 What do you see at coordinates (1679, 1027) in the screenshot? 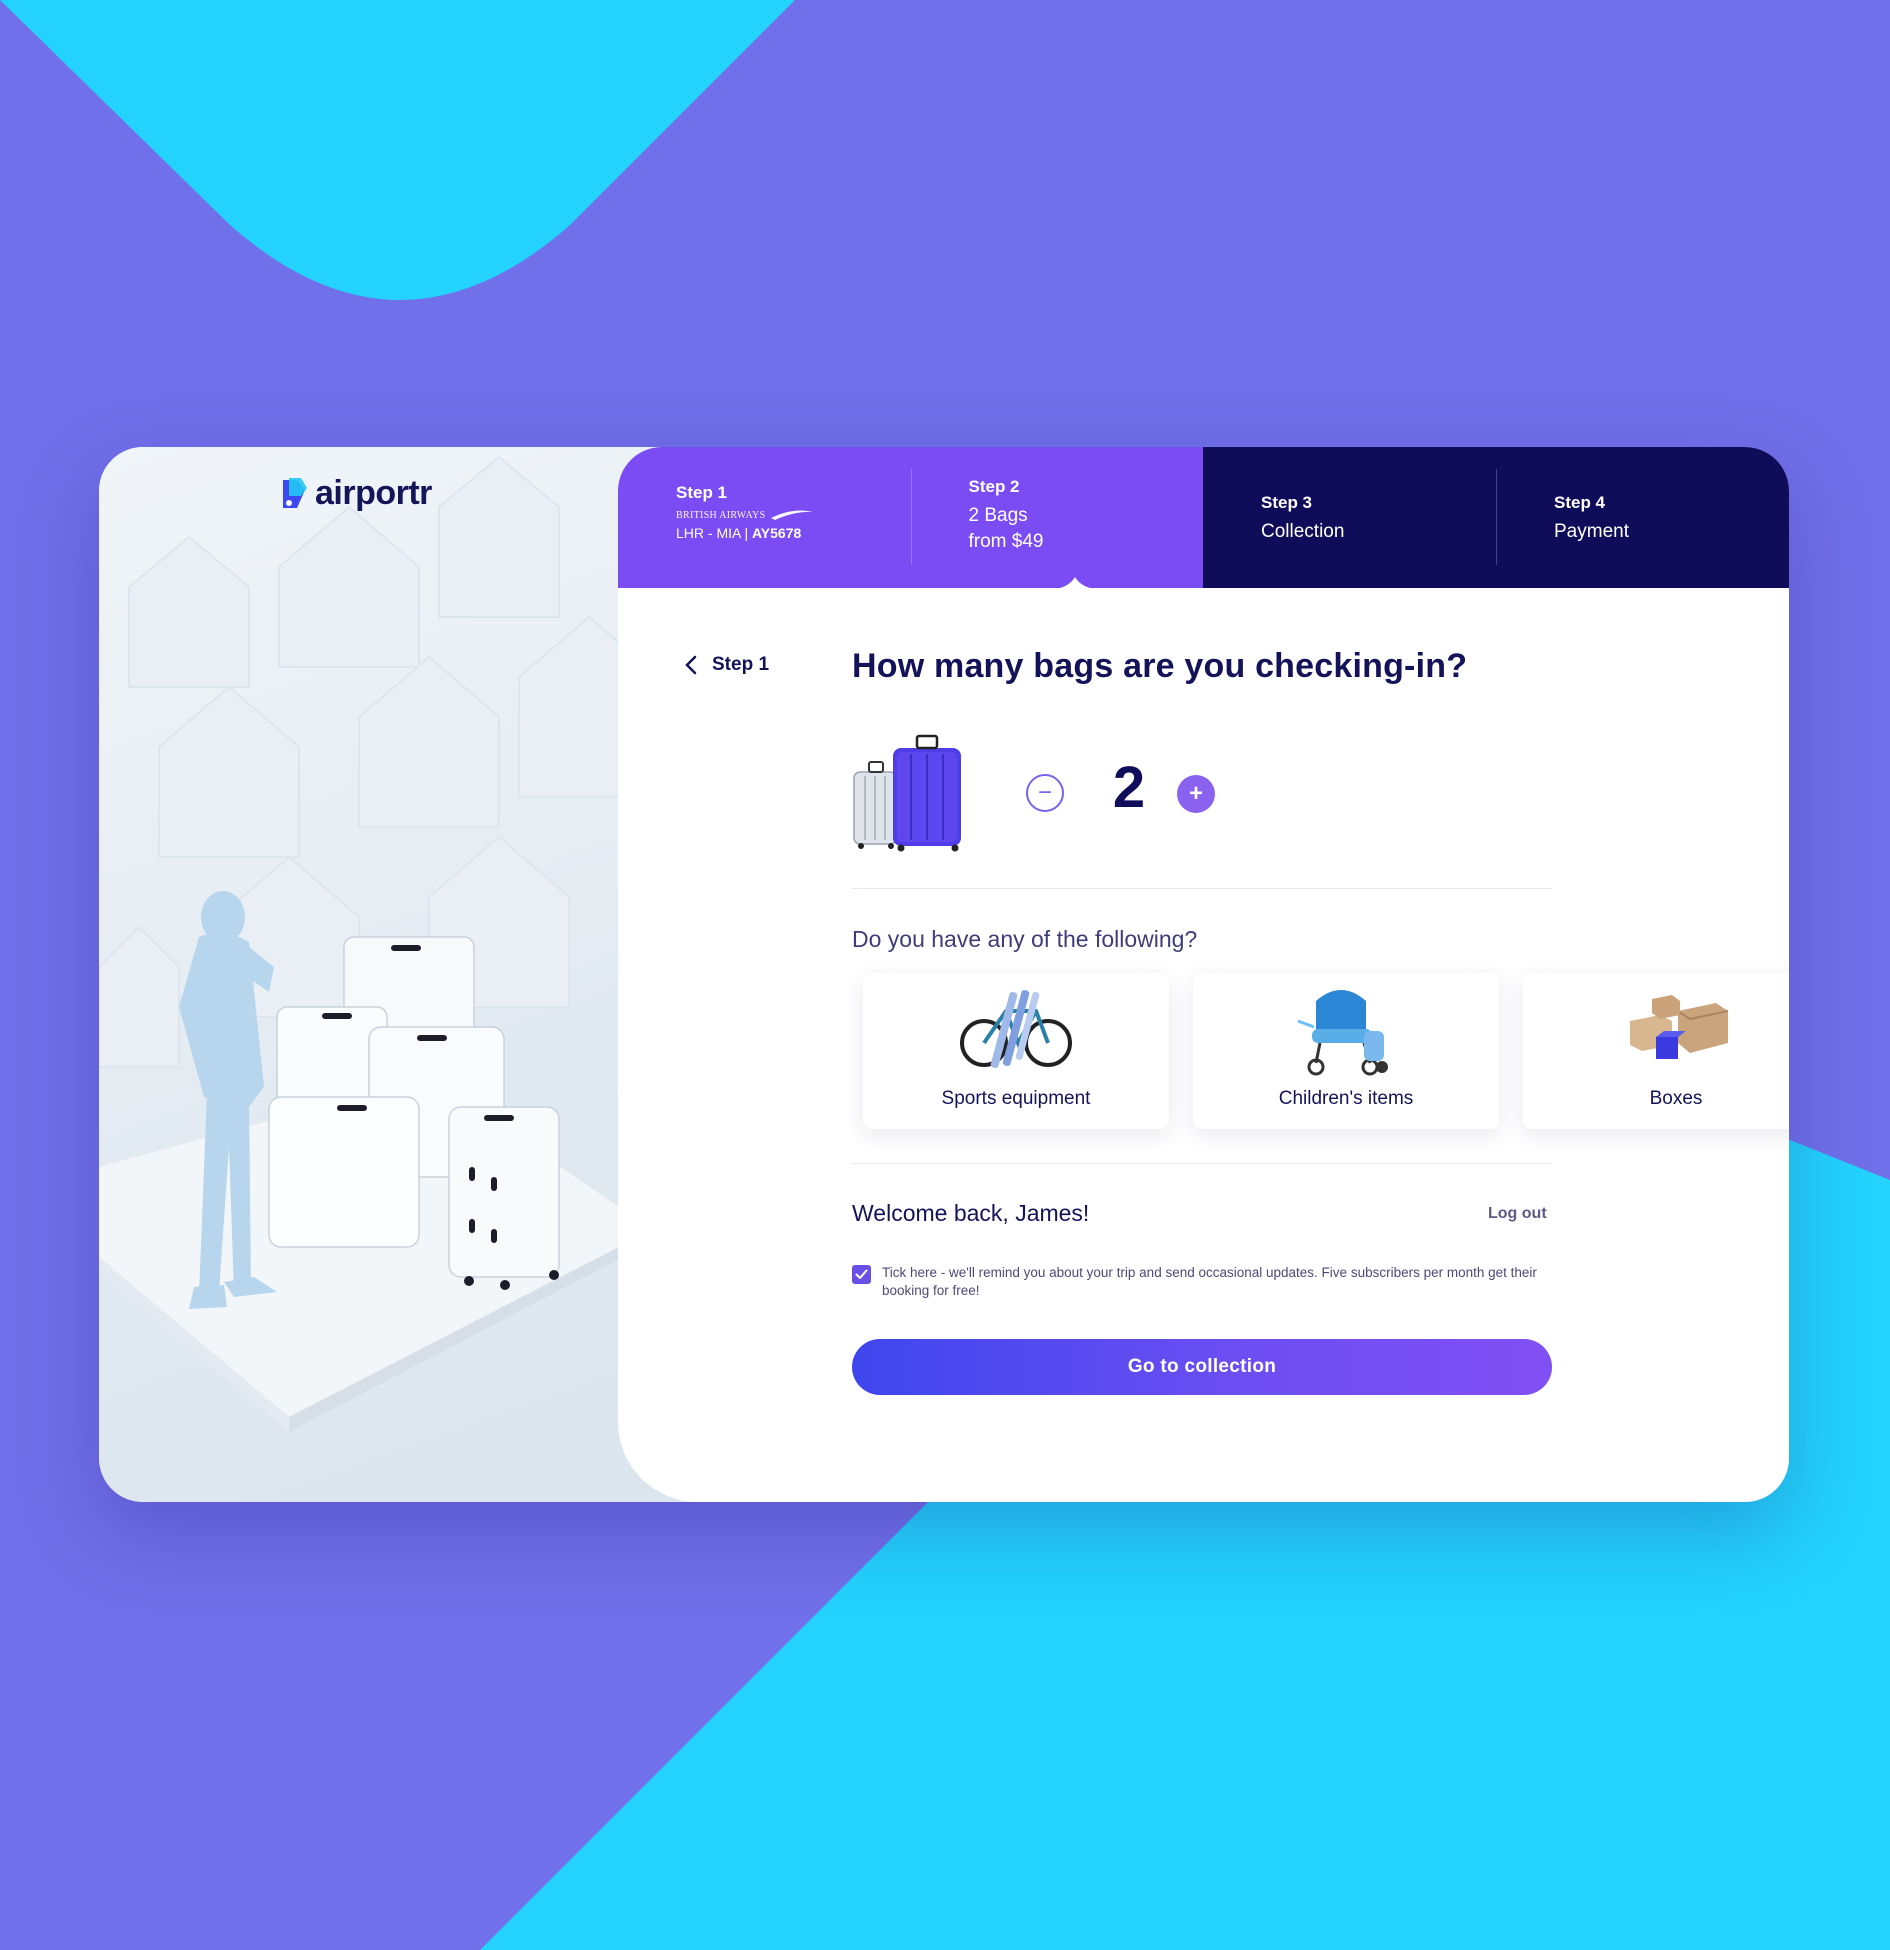
I see `boxes-icon` at bounding box center [1679, 1027].